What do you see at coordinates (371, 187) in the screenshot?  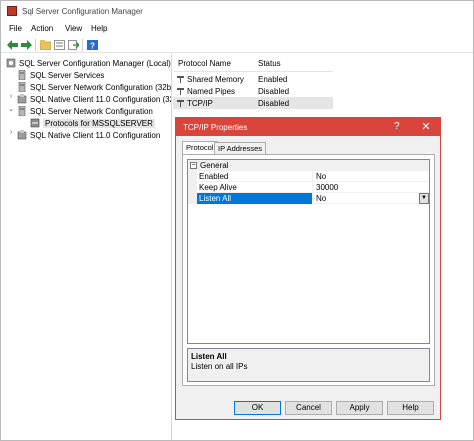 I see `property-value: 30000` at bounding box center [371, 187].